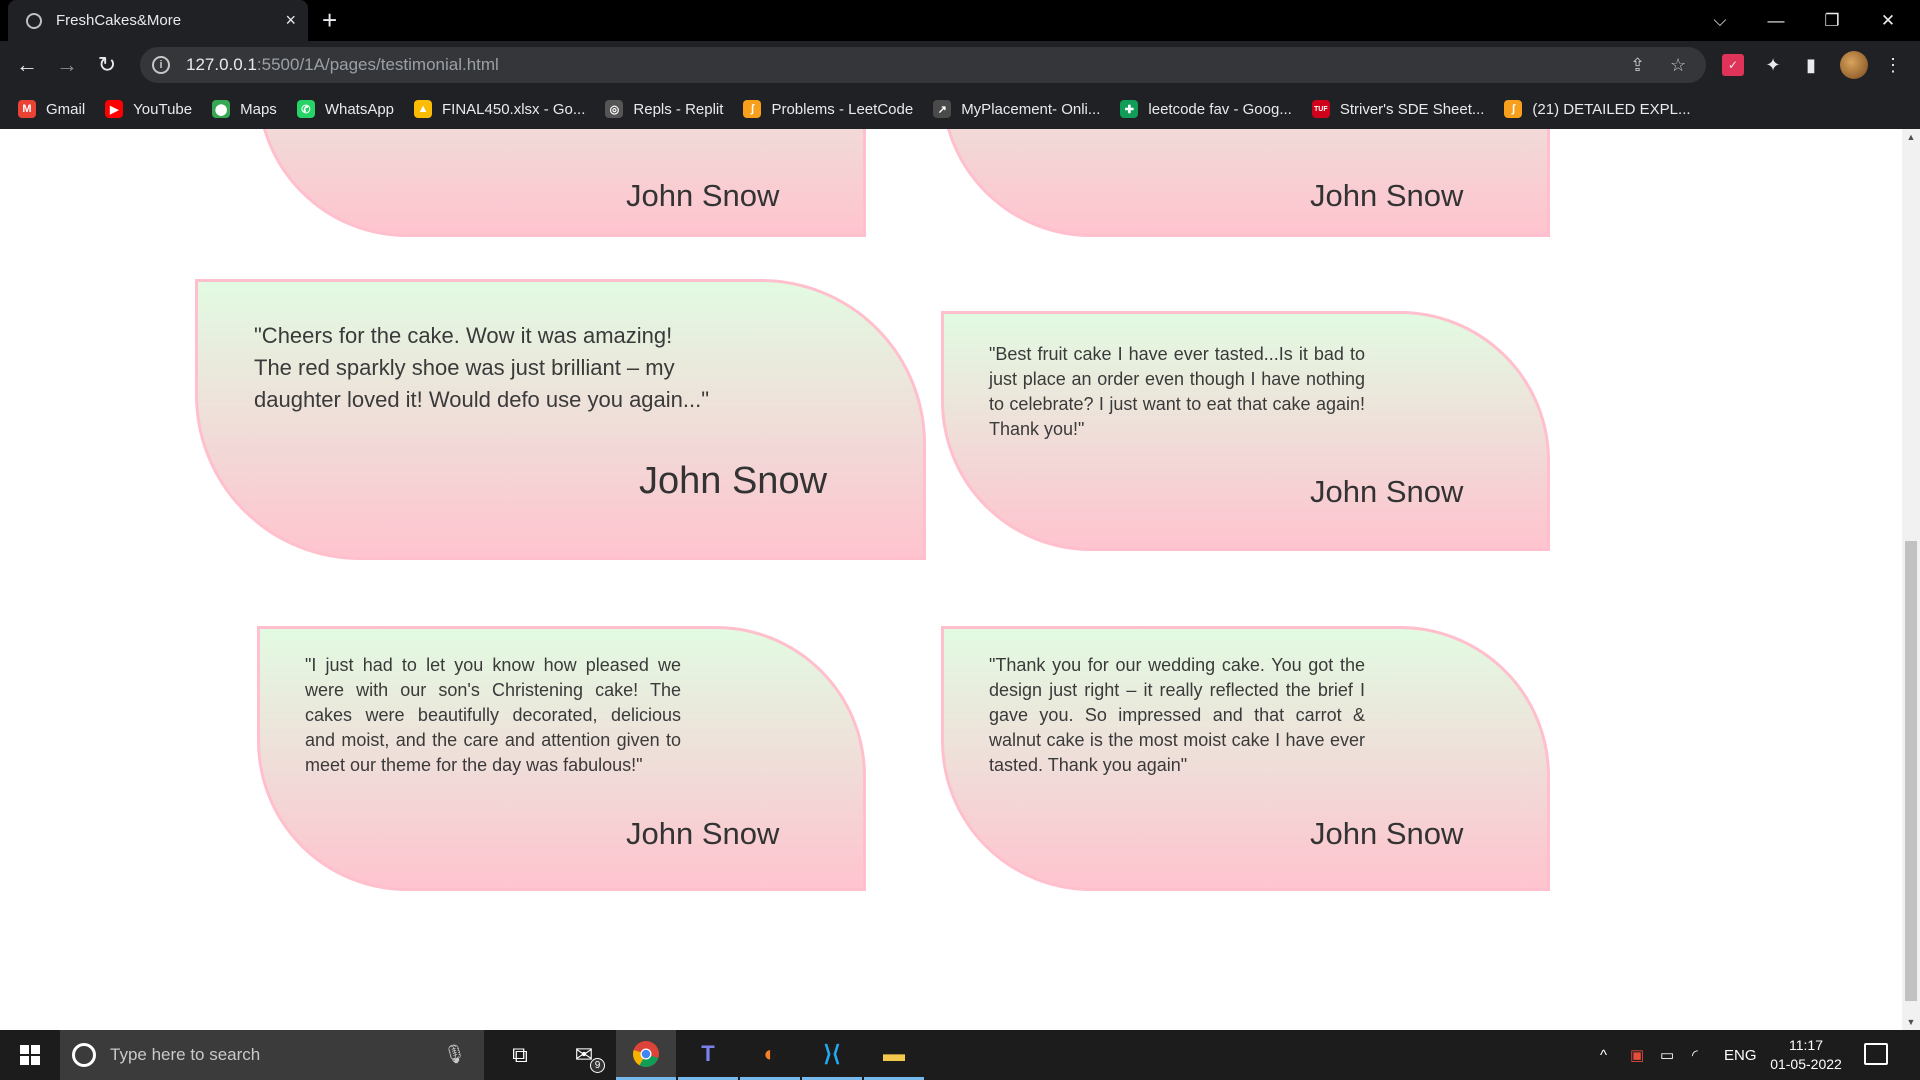 This screenshot has width=1920, height=1080. Describe the element at coordinates (114, 109) in the screenshot. I see `youtube-icon: ▶` at that location.